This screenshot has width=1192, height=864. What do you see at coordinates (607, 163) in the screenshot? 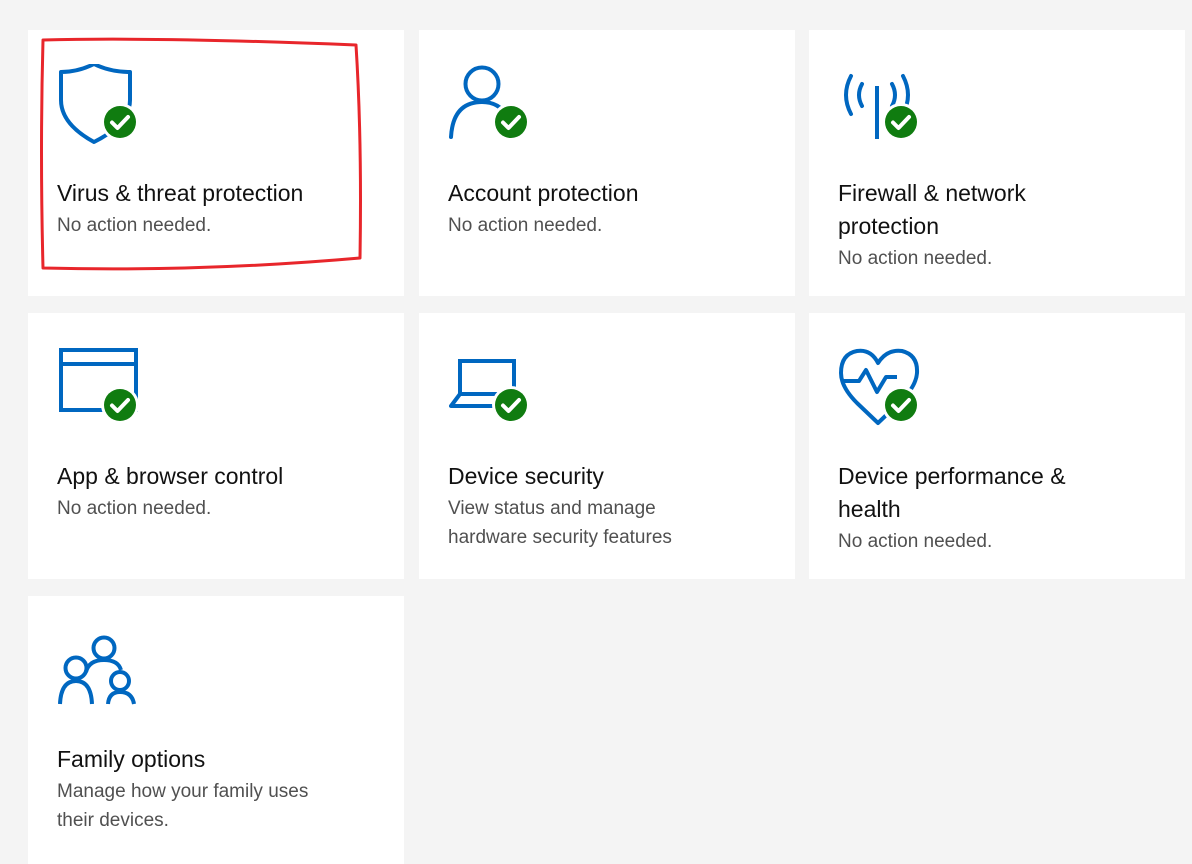
I see `tile-account-protection: Account protection No action needed.` at bounding box center [607, 163].